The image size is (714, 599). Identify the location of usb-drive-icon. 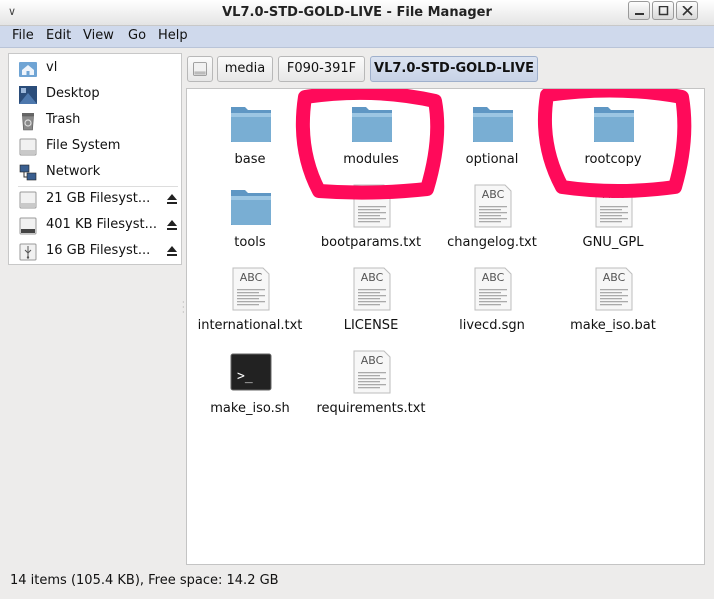
(28, 252).